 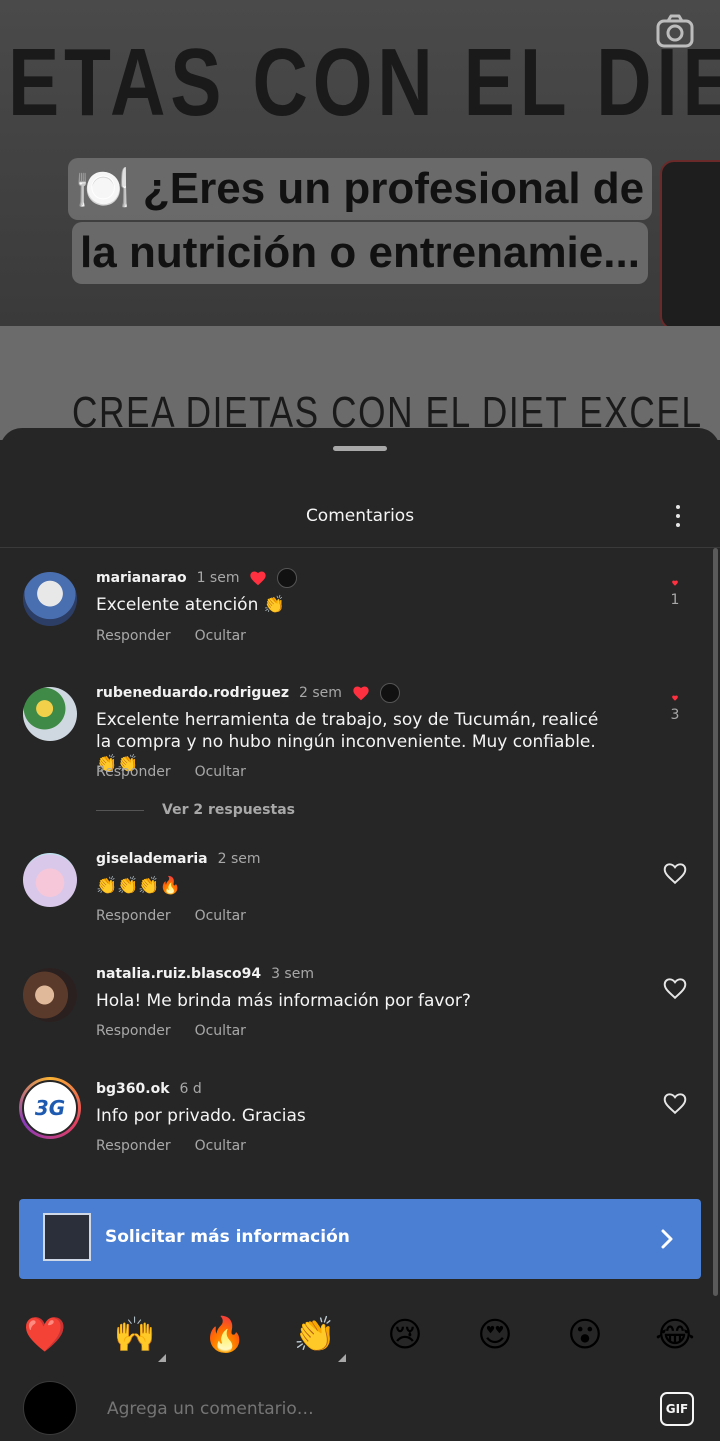 I want to click on comment-time: 6 d, so click(x=190, y=1089).